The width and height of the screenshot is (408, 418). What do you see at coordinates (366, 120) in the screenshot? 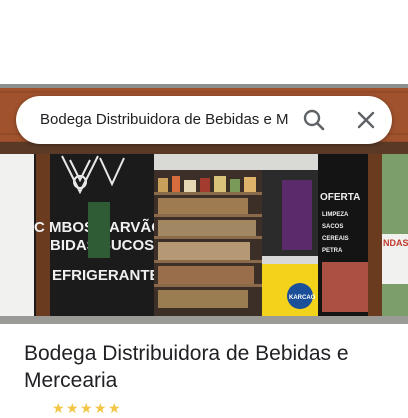
I see `close-icon` at bounding box center [366, 120].